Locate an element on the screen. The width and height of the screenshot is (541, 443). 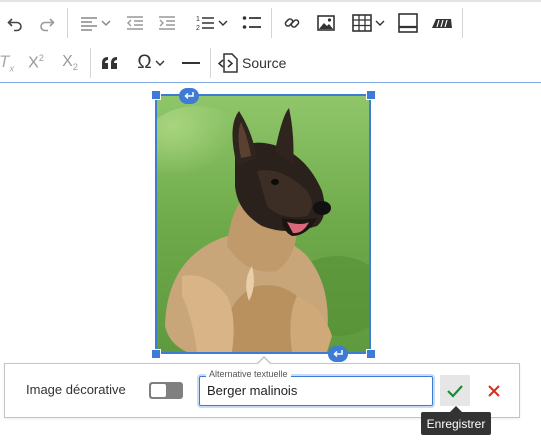
decorative-image-toggle is located at coordinates (166, 390).